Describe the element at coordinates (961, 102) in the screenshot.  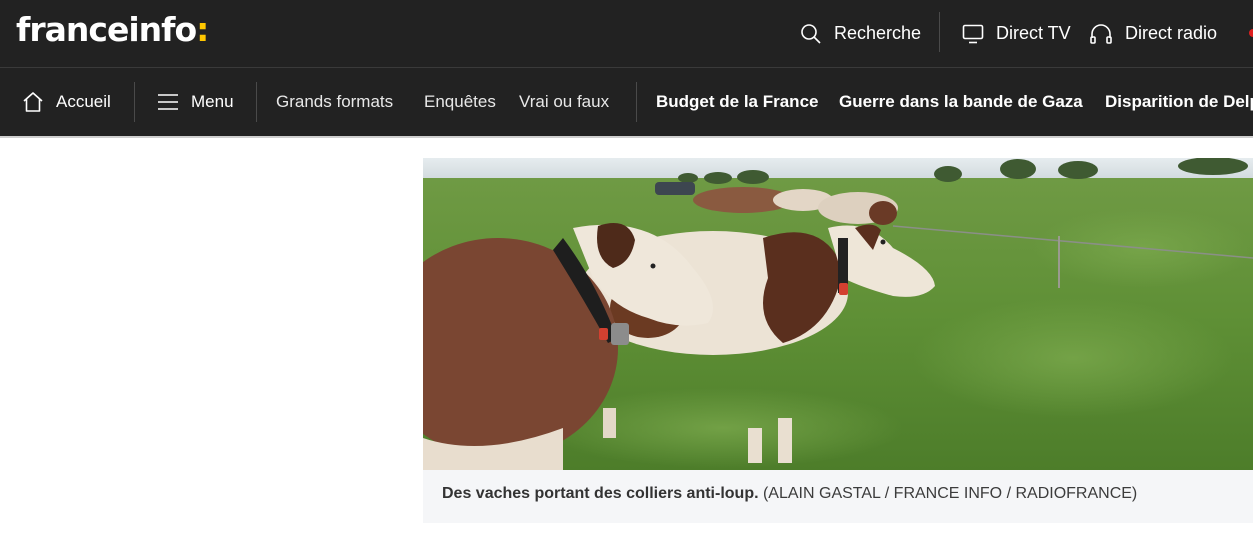
I see `nav-topic-gaza: Guerre dans la bande de Gaza` at that location.